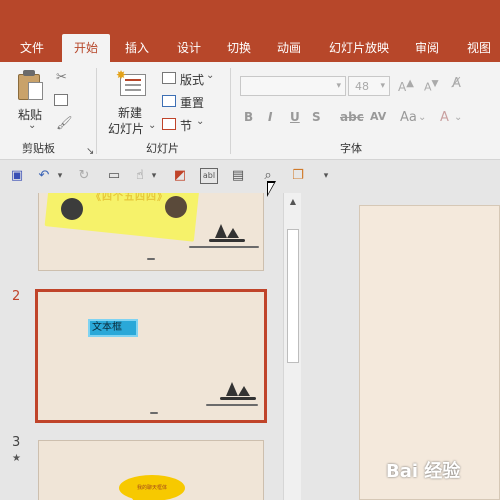 This screenshot has height=500, width=500. I want to click on scrollbar-thumb, so click(293, 296).